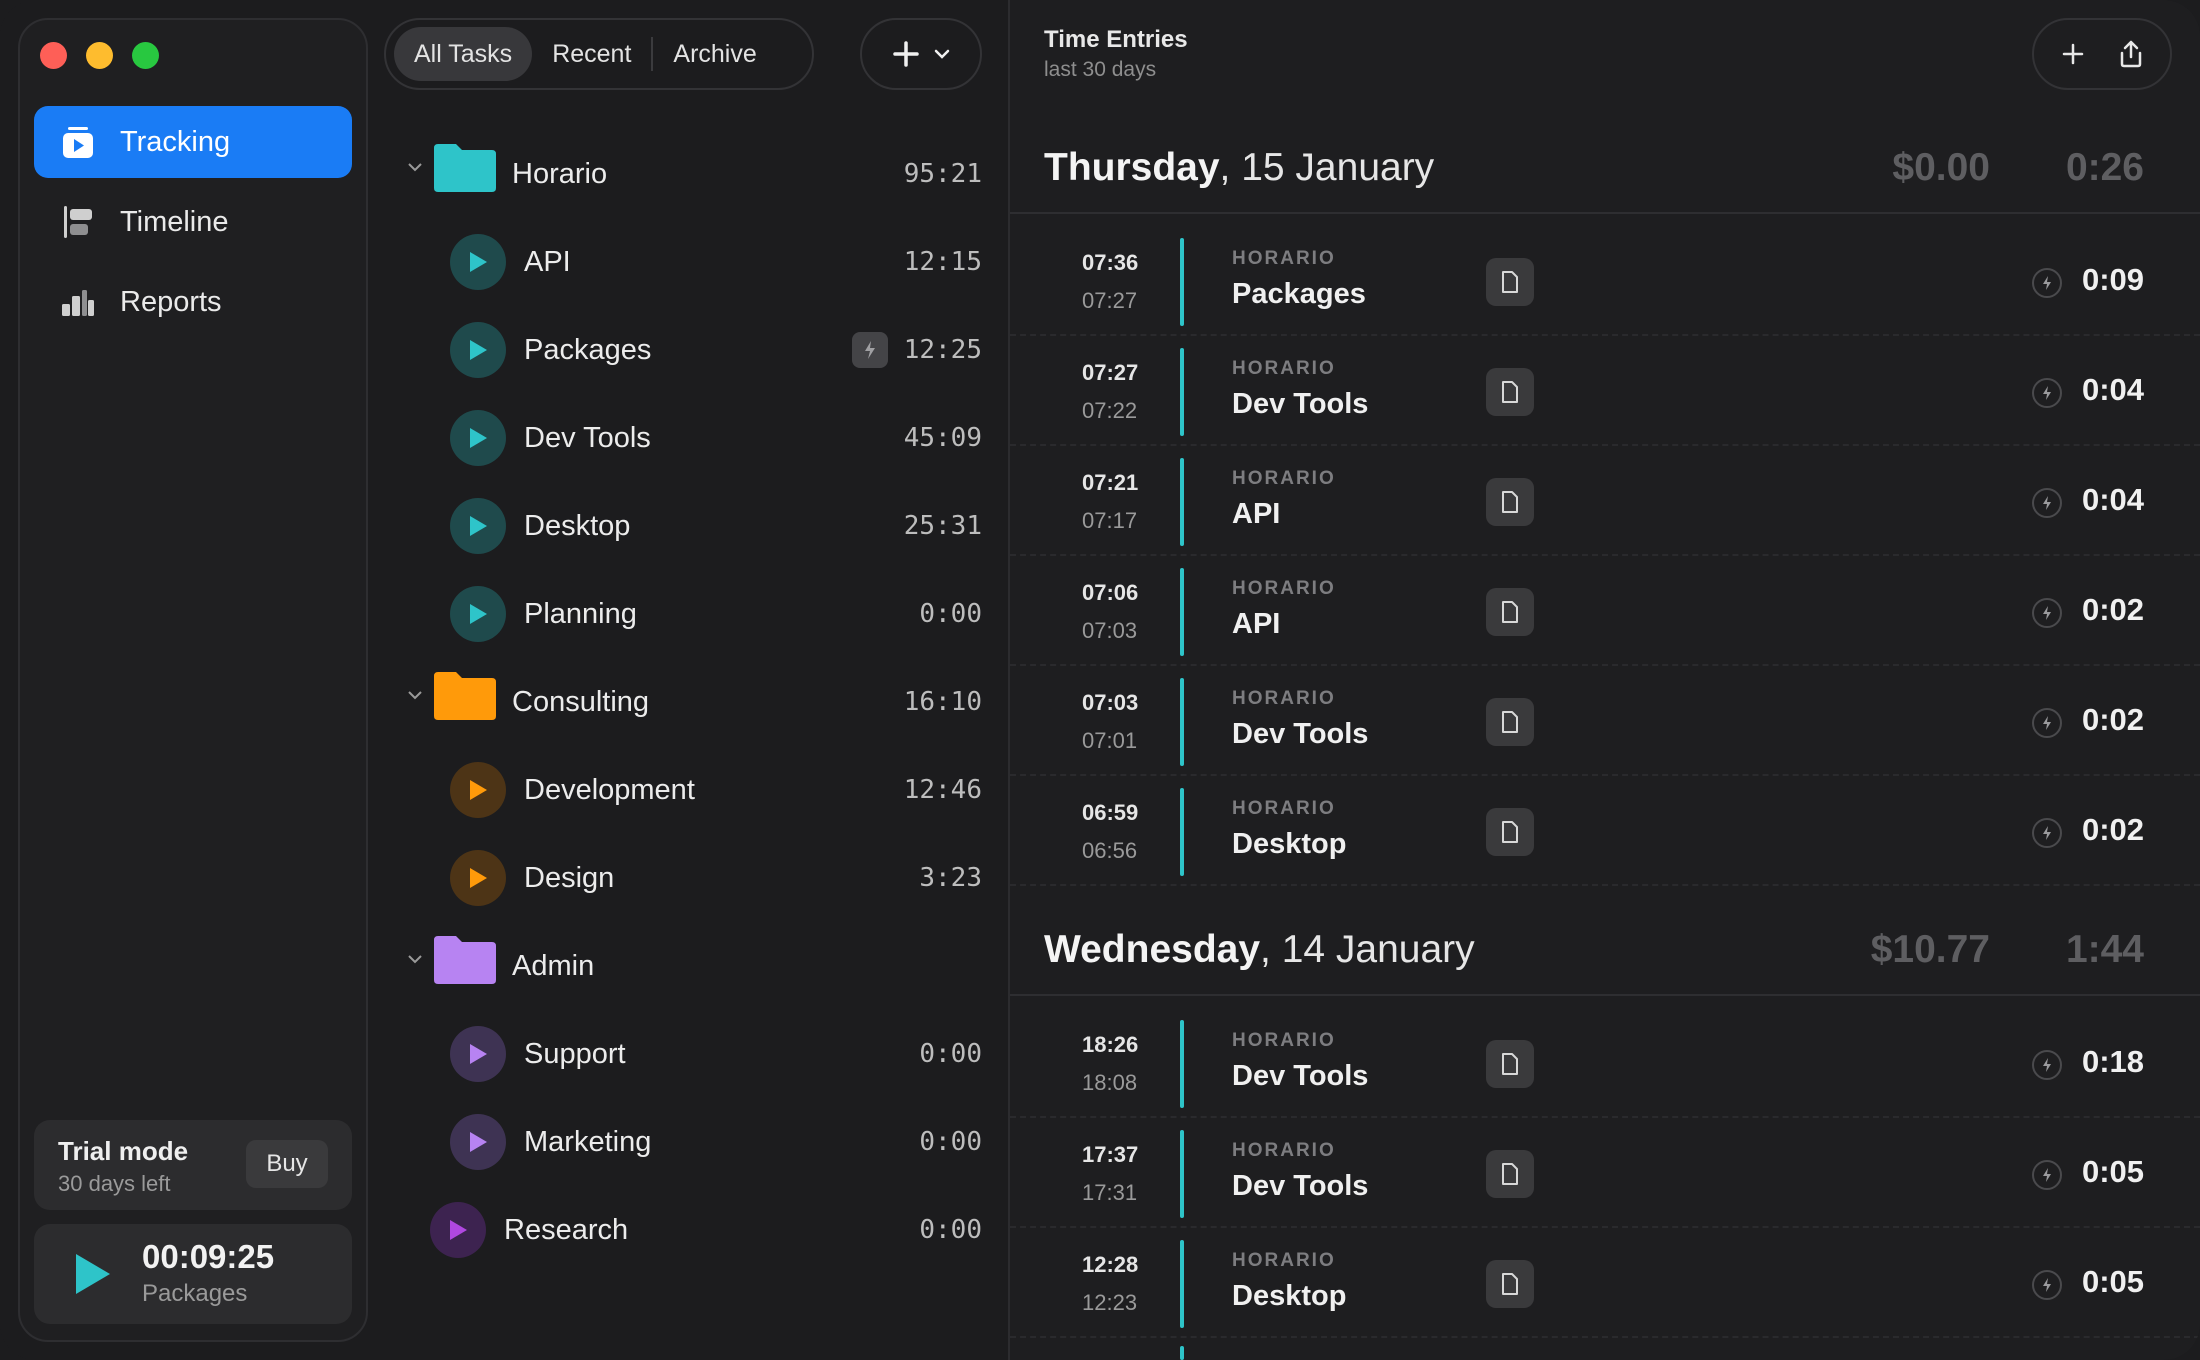  What do you see at coordinates (682, 350) in the screenshot?
I see `task-row: Packages 12:25` at bounding box center [682, 350].